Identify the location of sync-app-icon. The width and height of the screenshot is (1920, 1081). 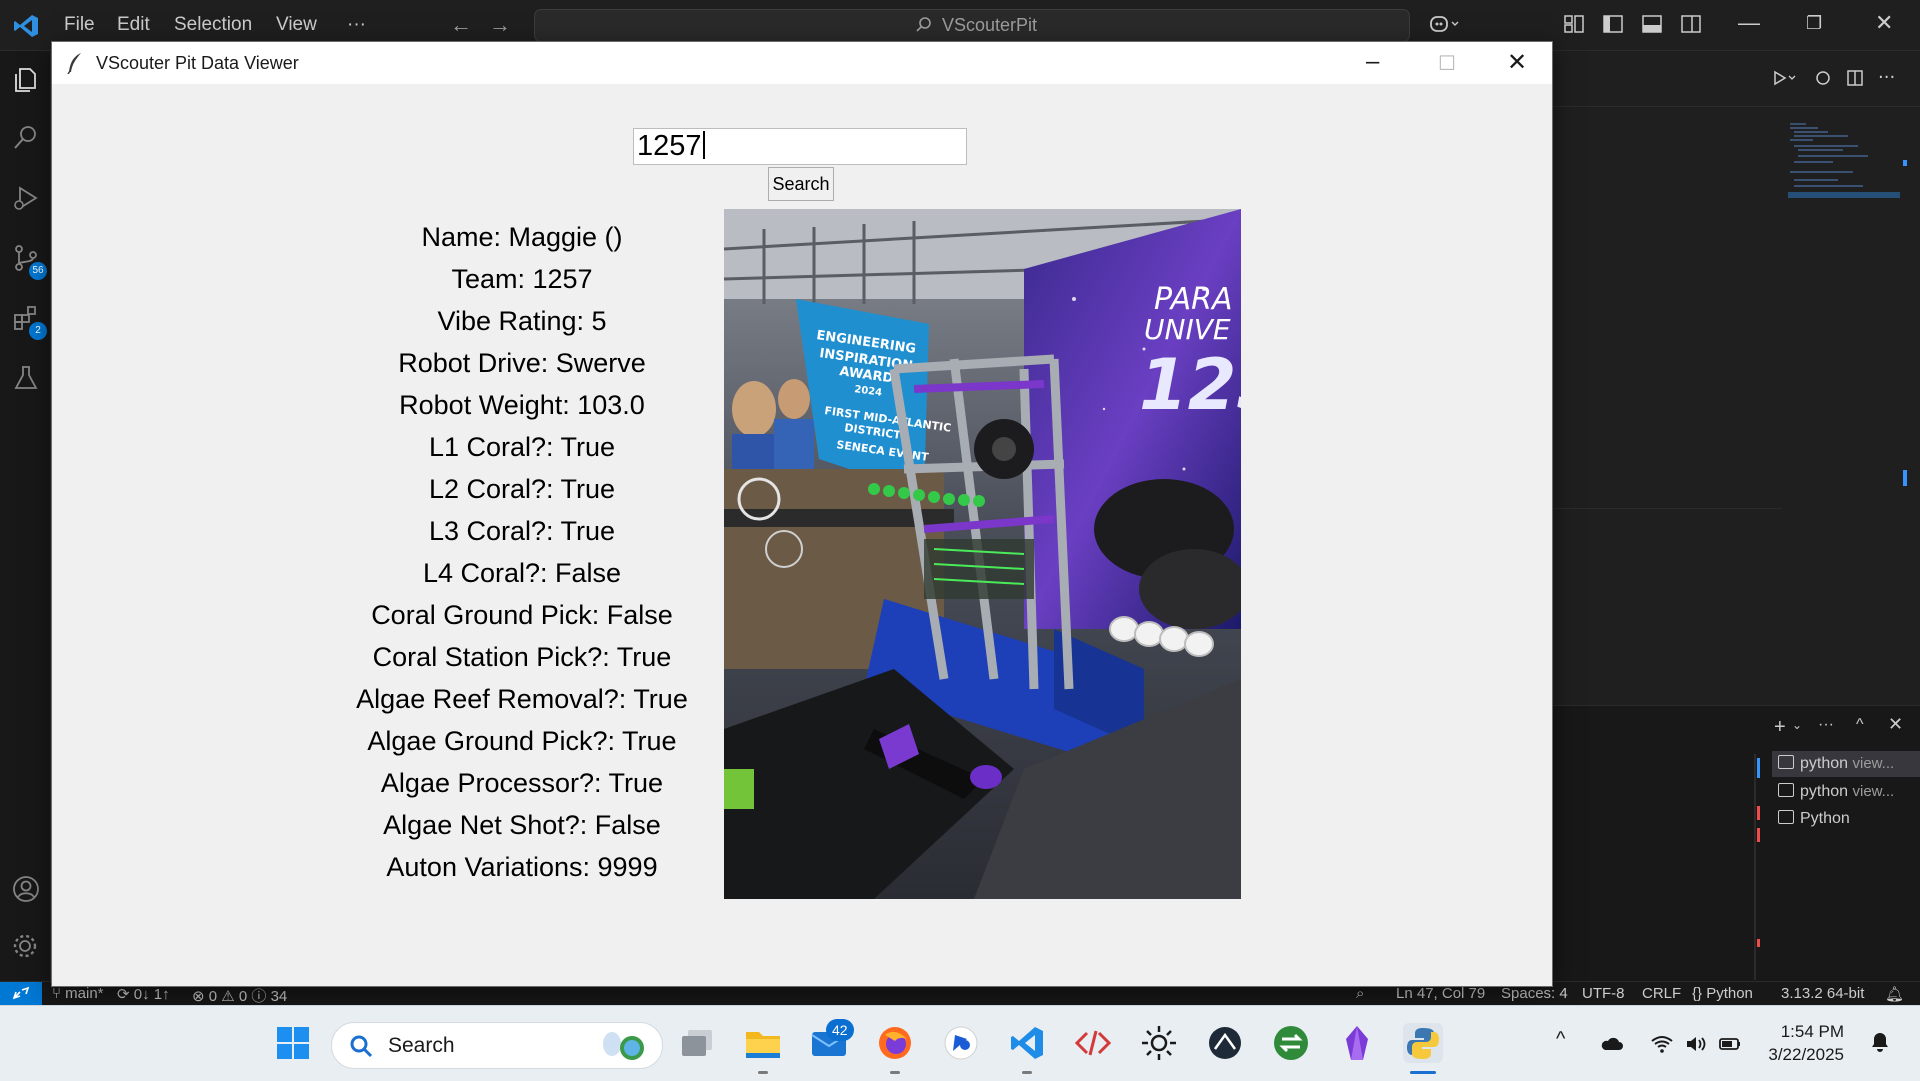
(1291, 1043).